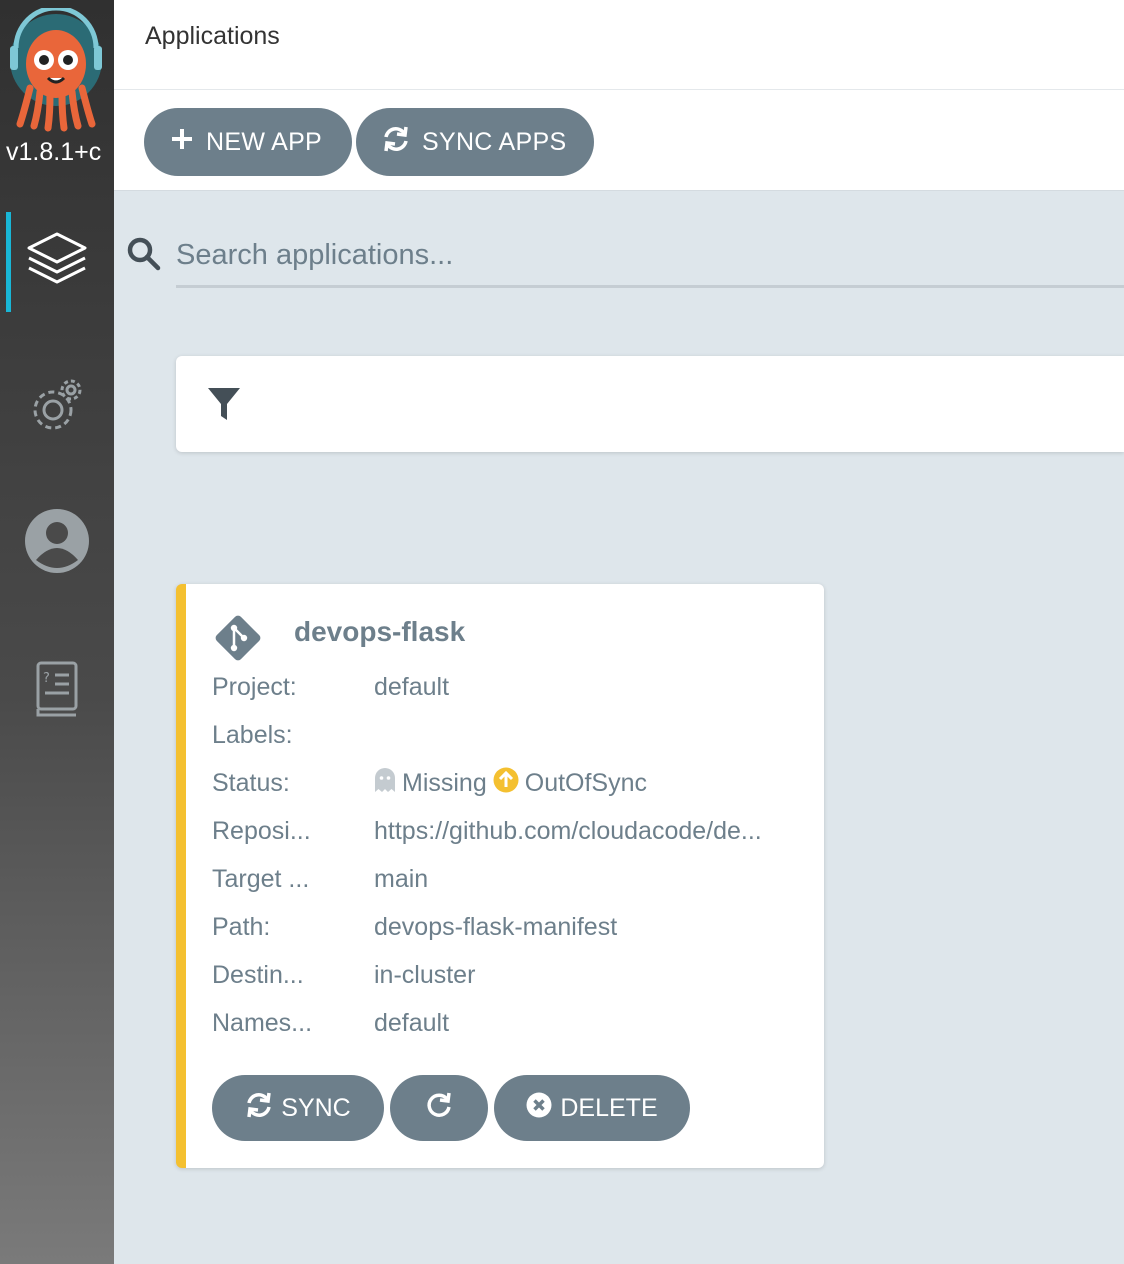  Describe the element at coordinates (251, 782) in the screenshot. I see `row-label: Status:` at that location.